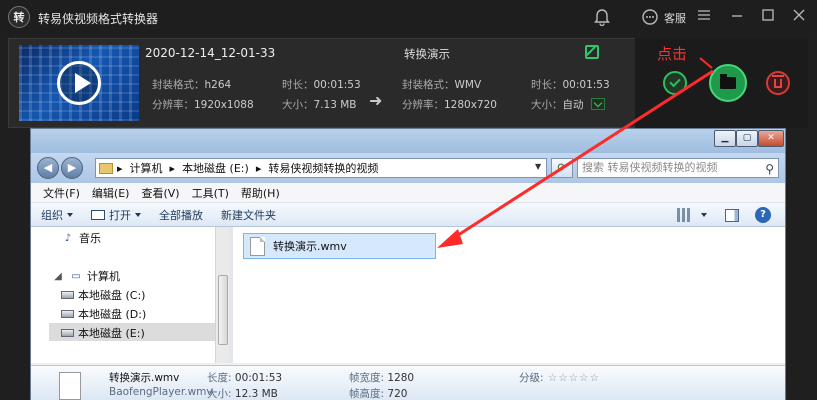 The image size is (817, 400). Describe the element at coordinates (210, 53) in the screenshot. I see `source-file-name: 2020-12-14_12-01-33` at that location.